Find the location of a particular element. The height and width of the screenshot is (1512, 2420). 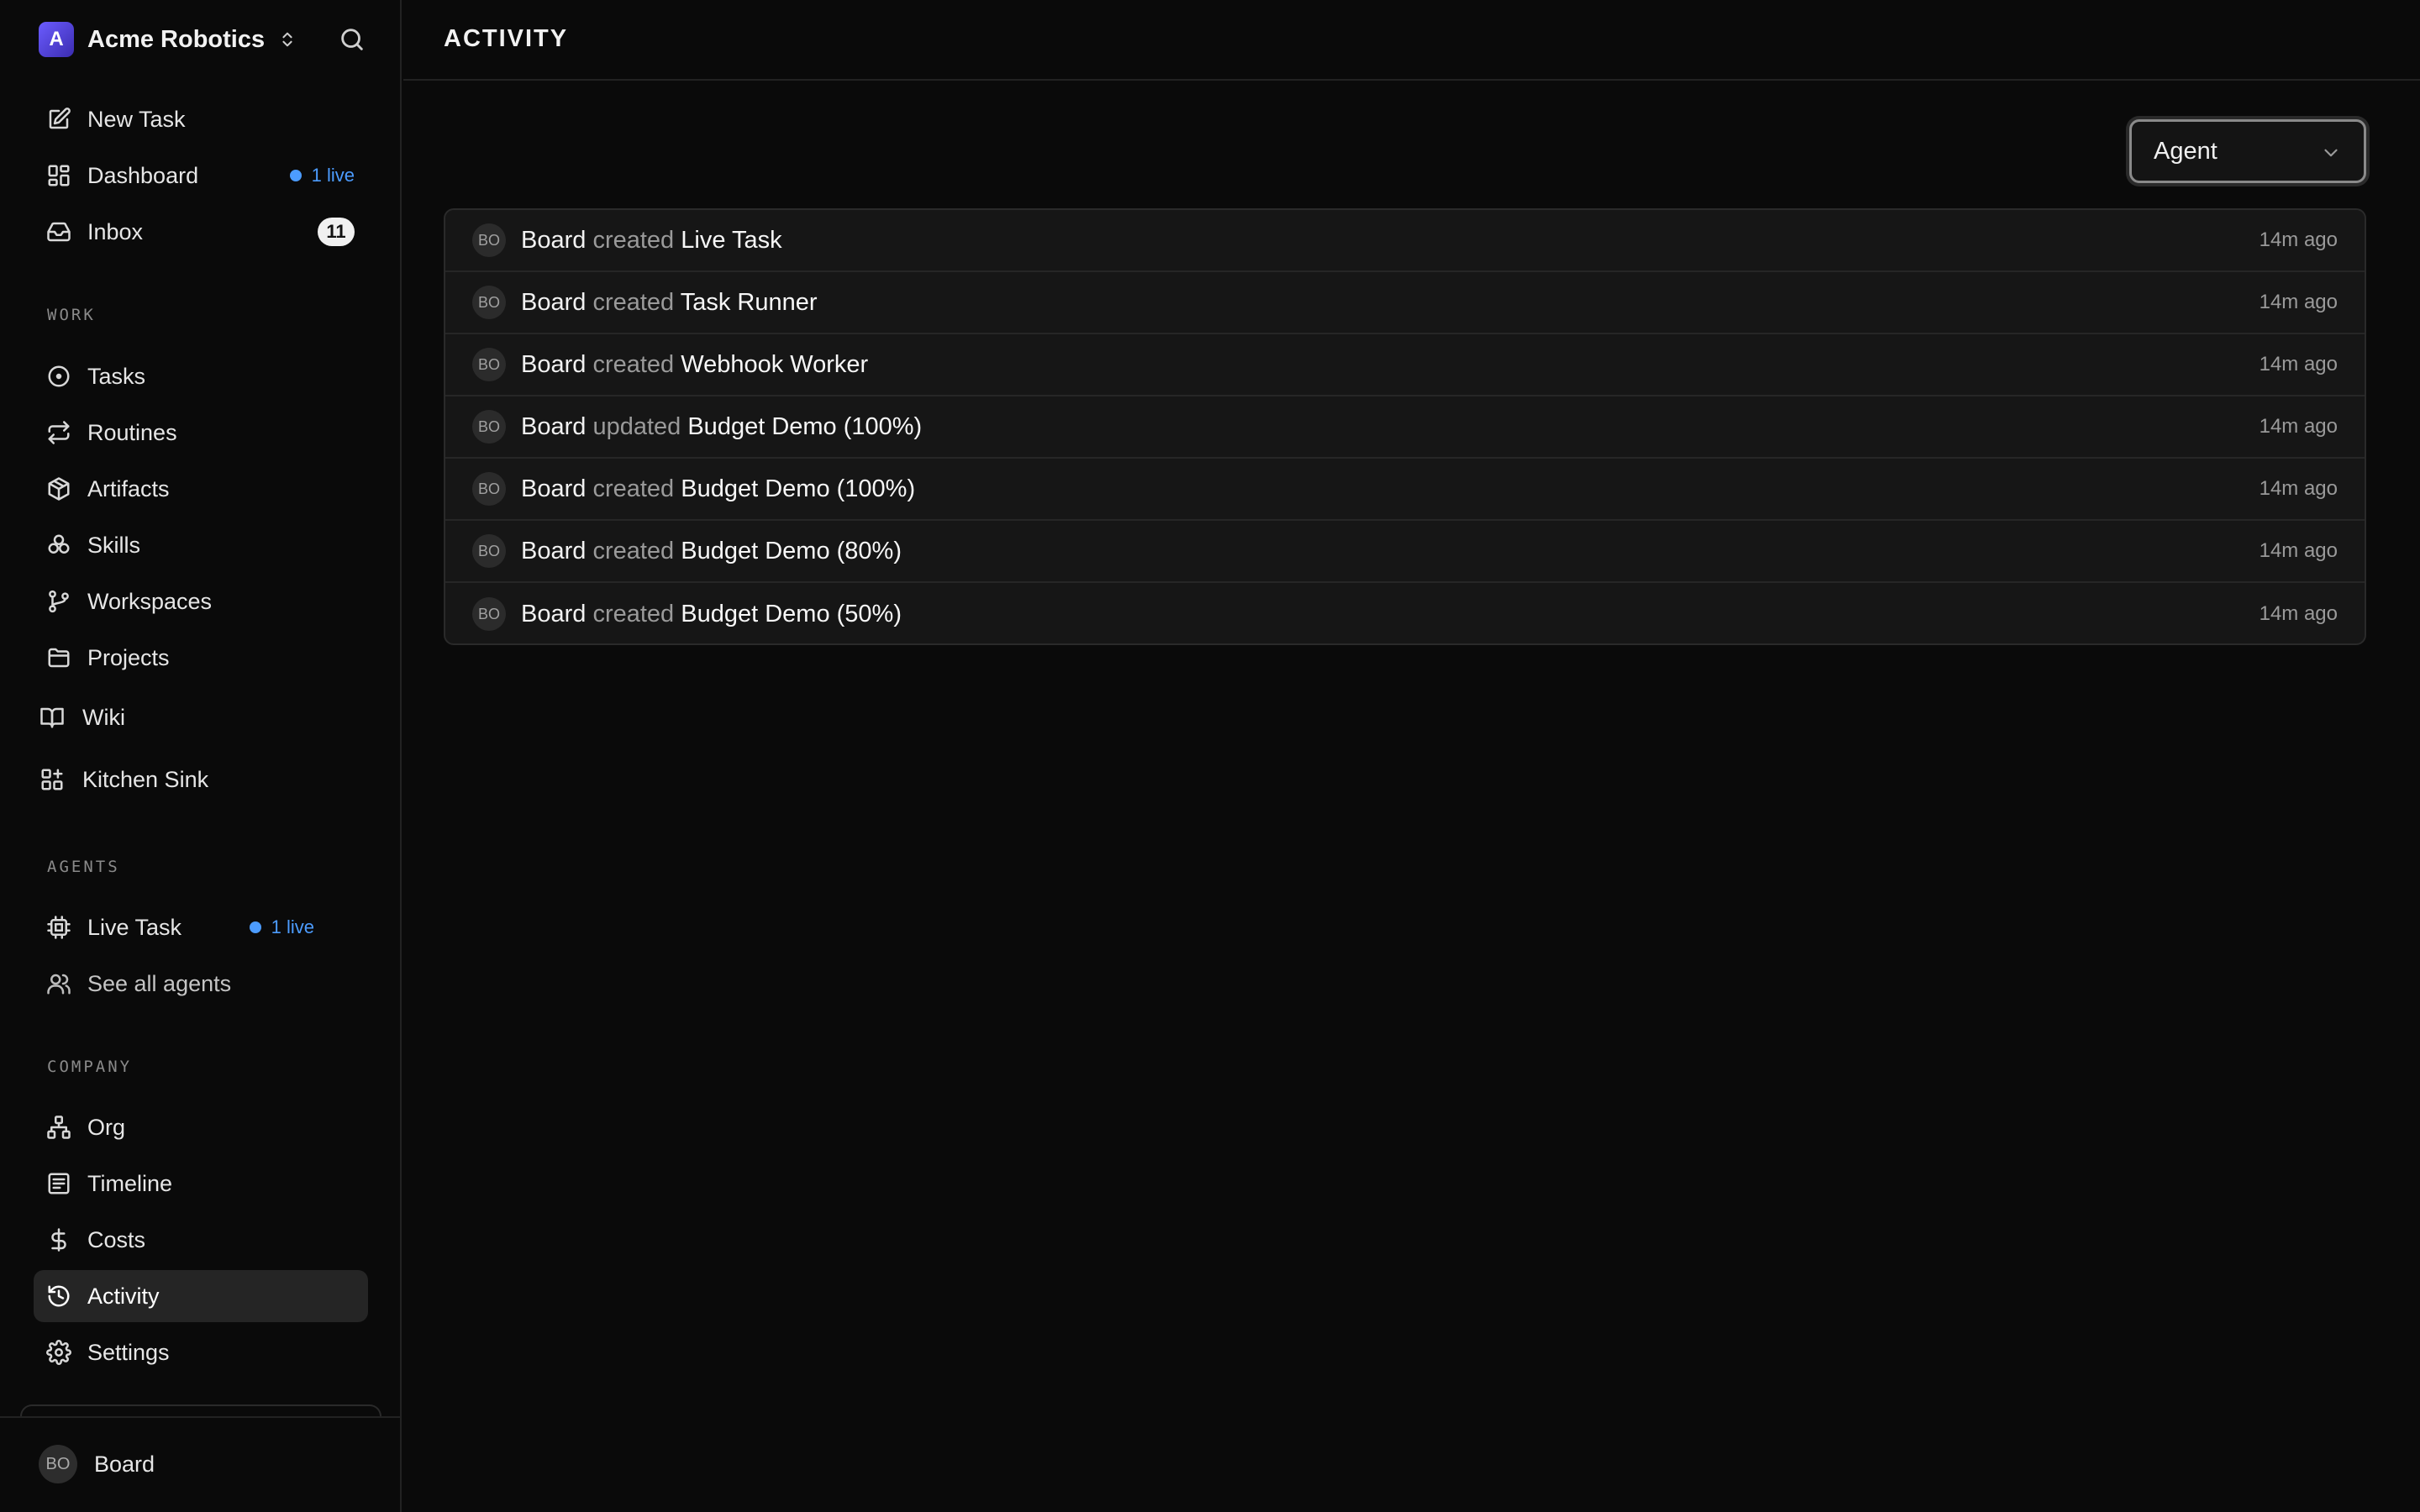

search-icon is located at coordinates (352, 39).